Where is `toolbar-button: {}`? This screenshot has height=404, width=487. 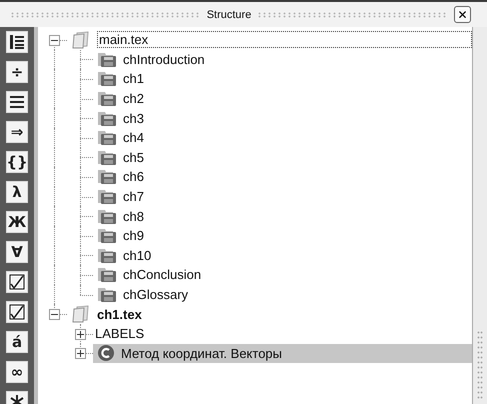
toolbar-button: {} is located at coordinates (17, 162).